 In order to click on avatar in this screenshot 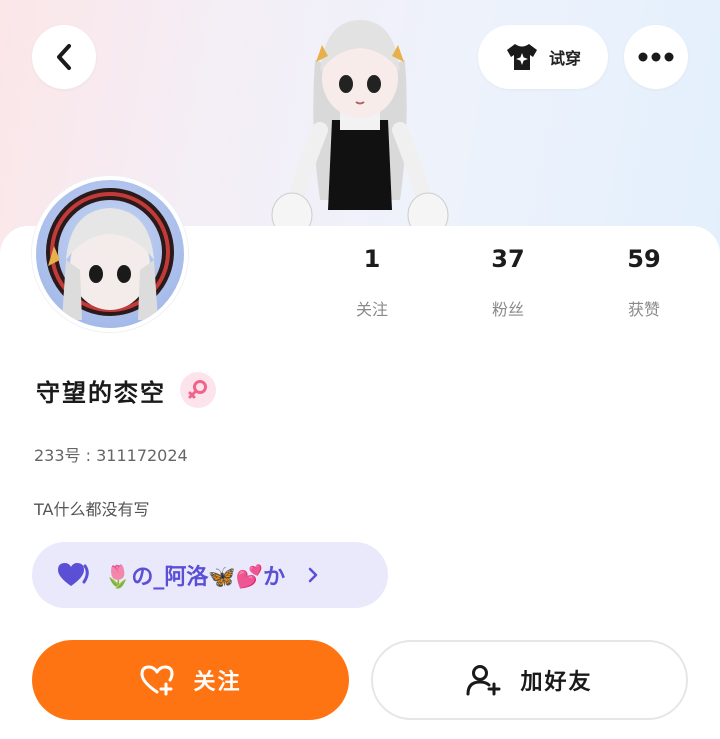, I will do `click(110, 254)`.